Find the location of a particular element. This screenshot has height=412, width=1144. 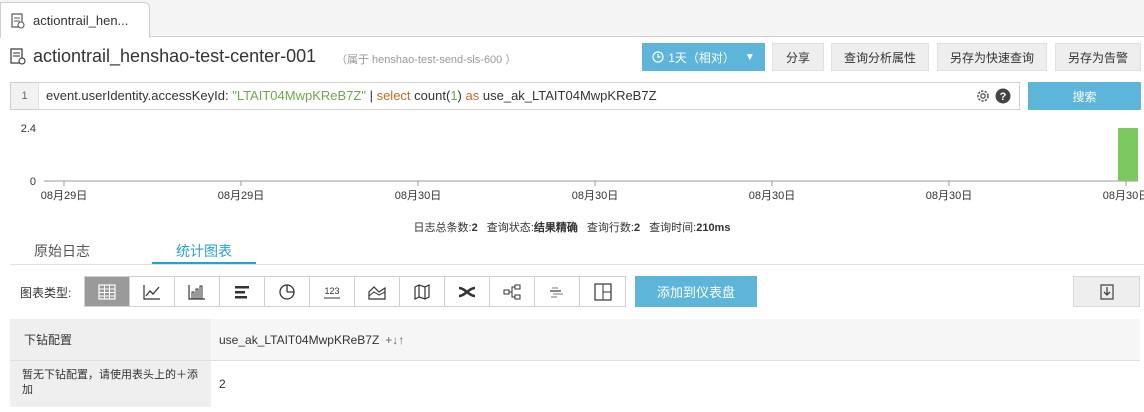

wordcloud-icon is located at coordinates (556, 292).